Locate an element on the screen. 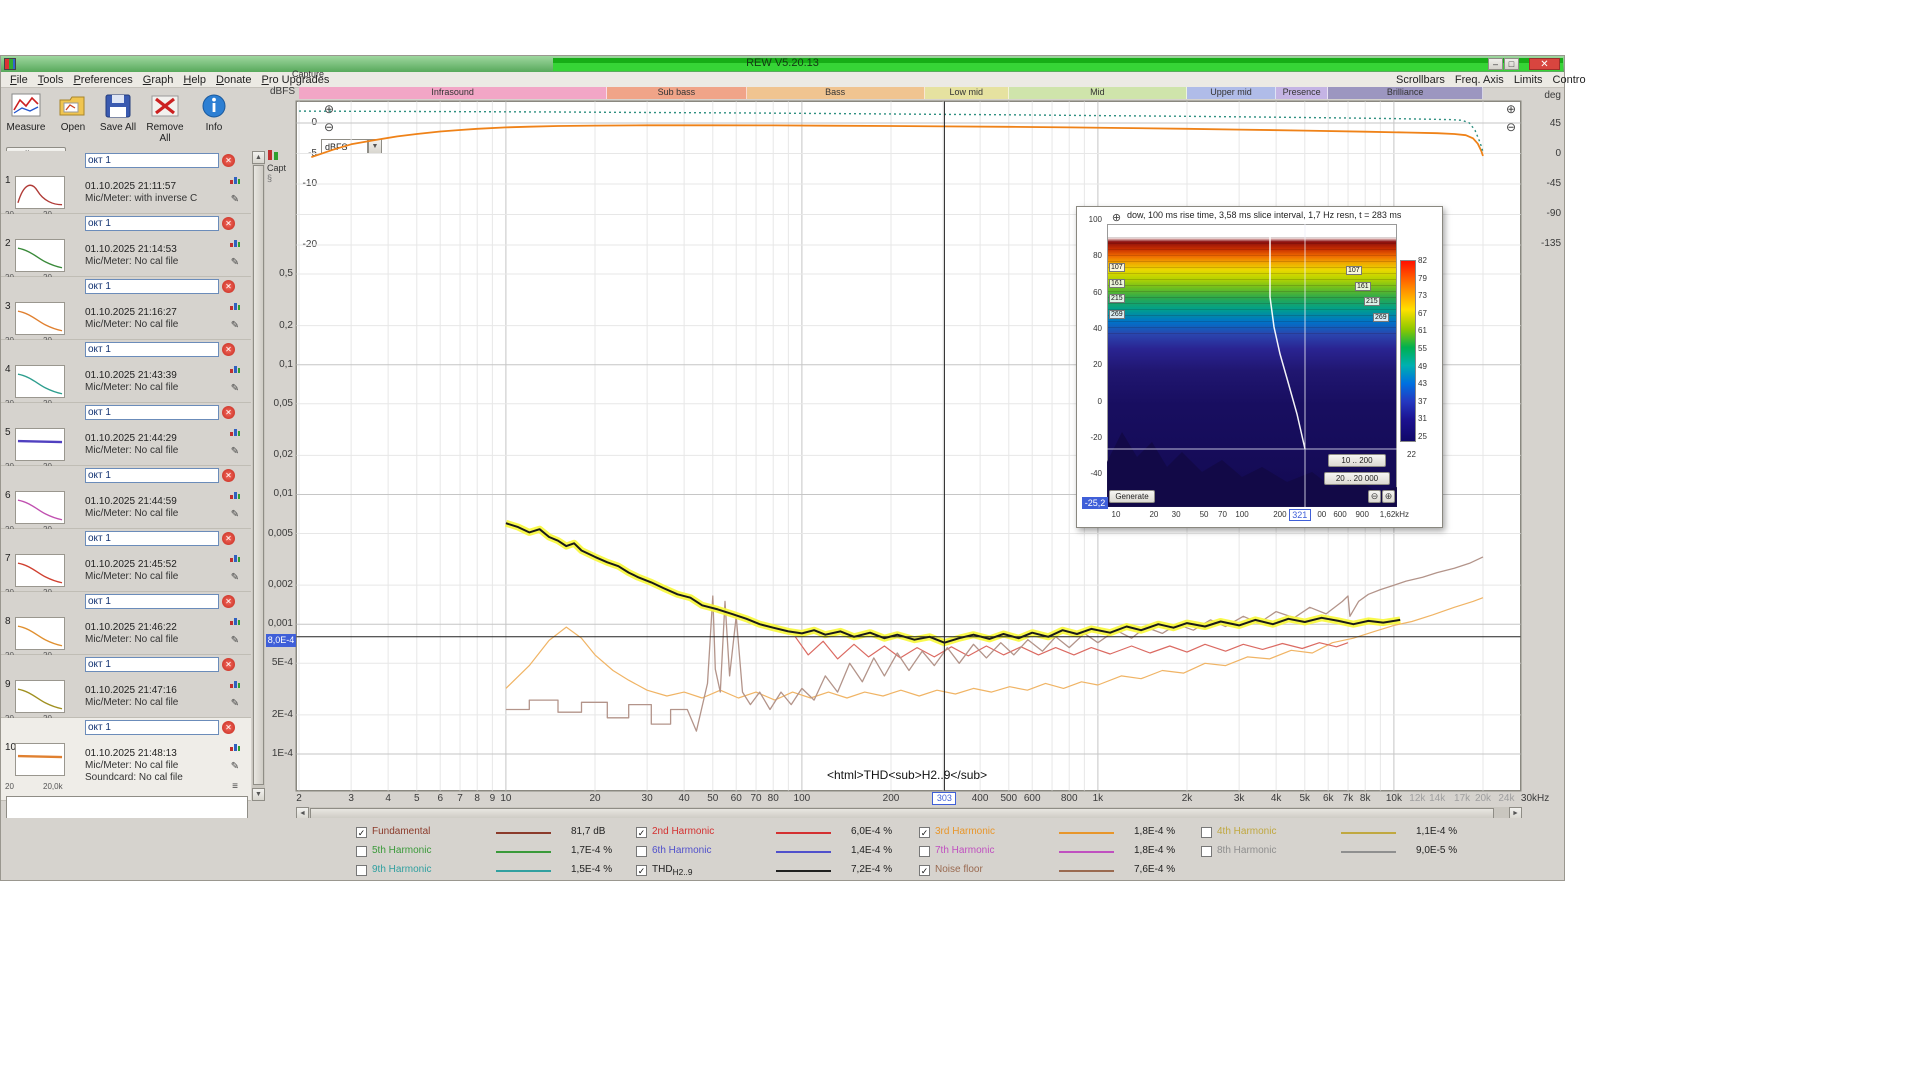 The width and height of the screenshot is (1930, 1080). range-20-20000-button: 20 .. 20 000 is located at coordinates (1357, 478).